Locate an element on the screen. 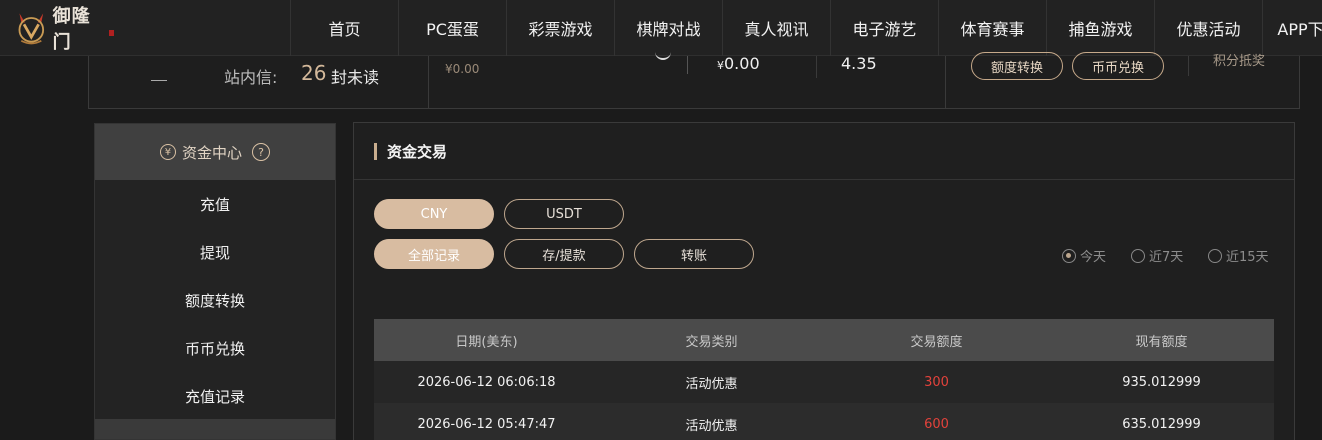 Image resolution: width=1322 pixels, height=440 pixels. table-row: 2026-06-12 05:47:47 活动优惠 600 635.012999 is located at coordinates (824, 421).